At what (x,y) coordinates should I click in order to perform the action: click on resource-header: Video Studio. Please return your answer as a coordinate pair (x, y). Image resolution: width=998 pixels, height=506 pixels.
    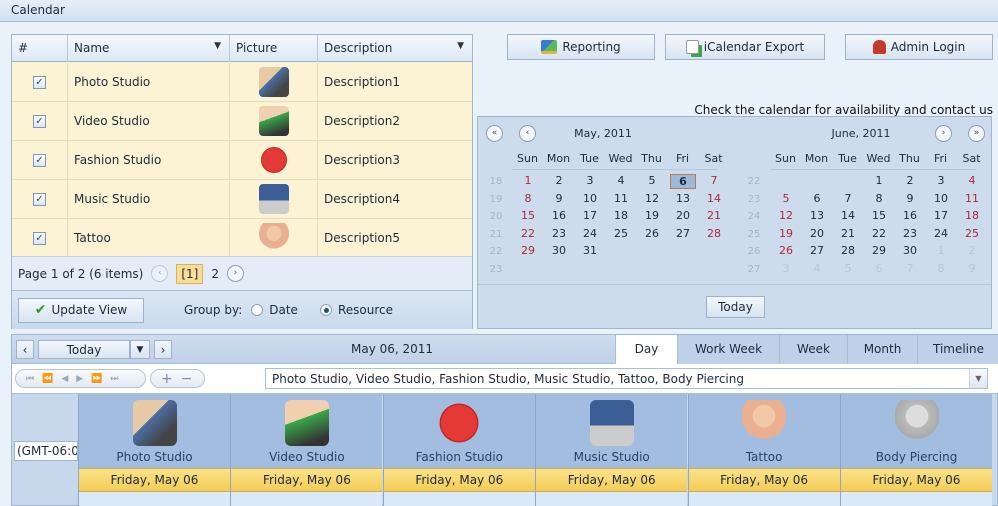
    Looking at the image, I should click on (307, 431).